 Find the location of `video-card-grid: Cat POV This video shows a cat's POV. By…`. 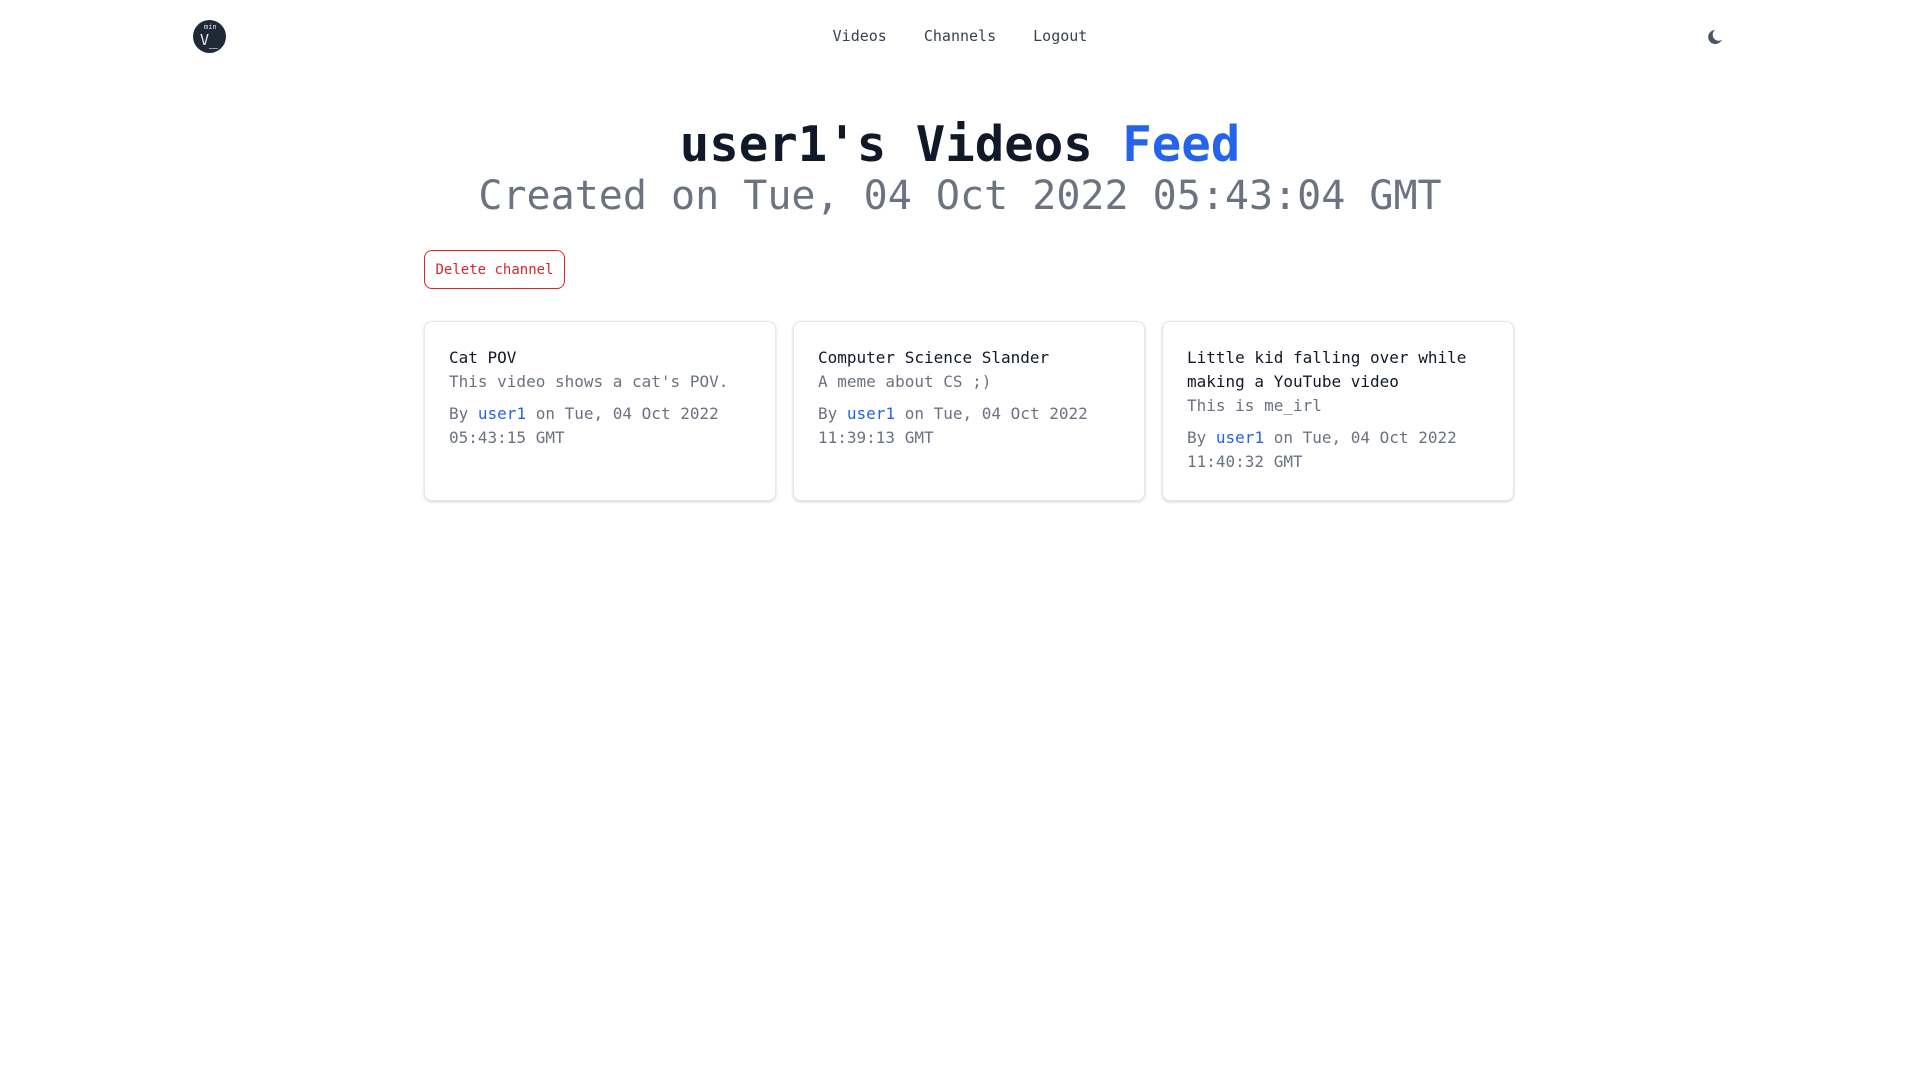

video-card-grid: Cat POV This video shows a cat's POV. By… is located at coordinates (969, 411).